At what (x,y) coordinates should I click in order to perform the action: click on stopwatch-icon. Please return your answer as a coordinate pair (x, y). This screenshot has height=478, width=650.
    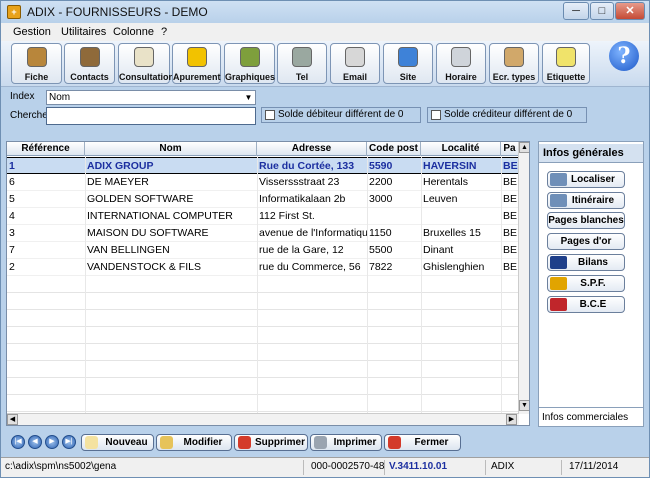
    Looking at the image, I should click on (461, 57).